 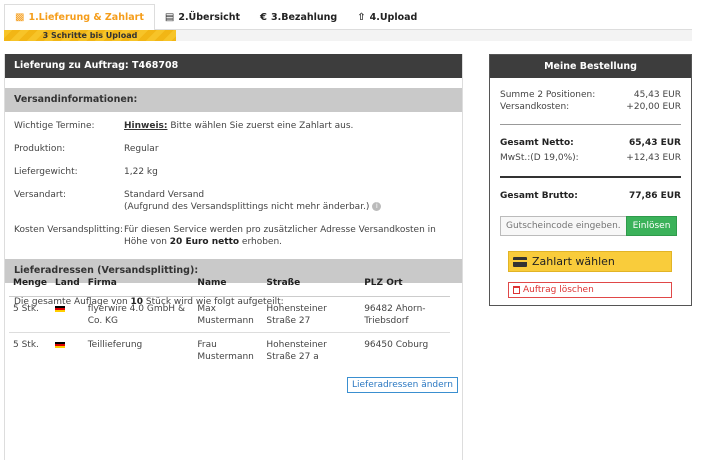 I want to click on gross-label: Gesamt Brutto:, so click(x=539, y=196).